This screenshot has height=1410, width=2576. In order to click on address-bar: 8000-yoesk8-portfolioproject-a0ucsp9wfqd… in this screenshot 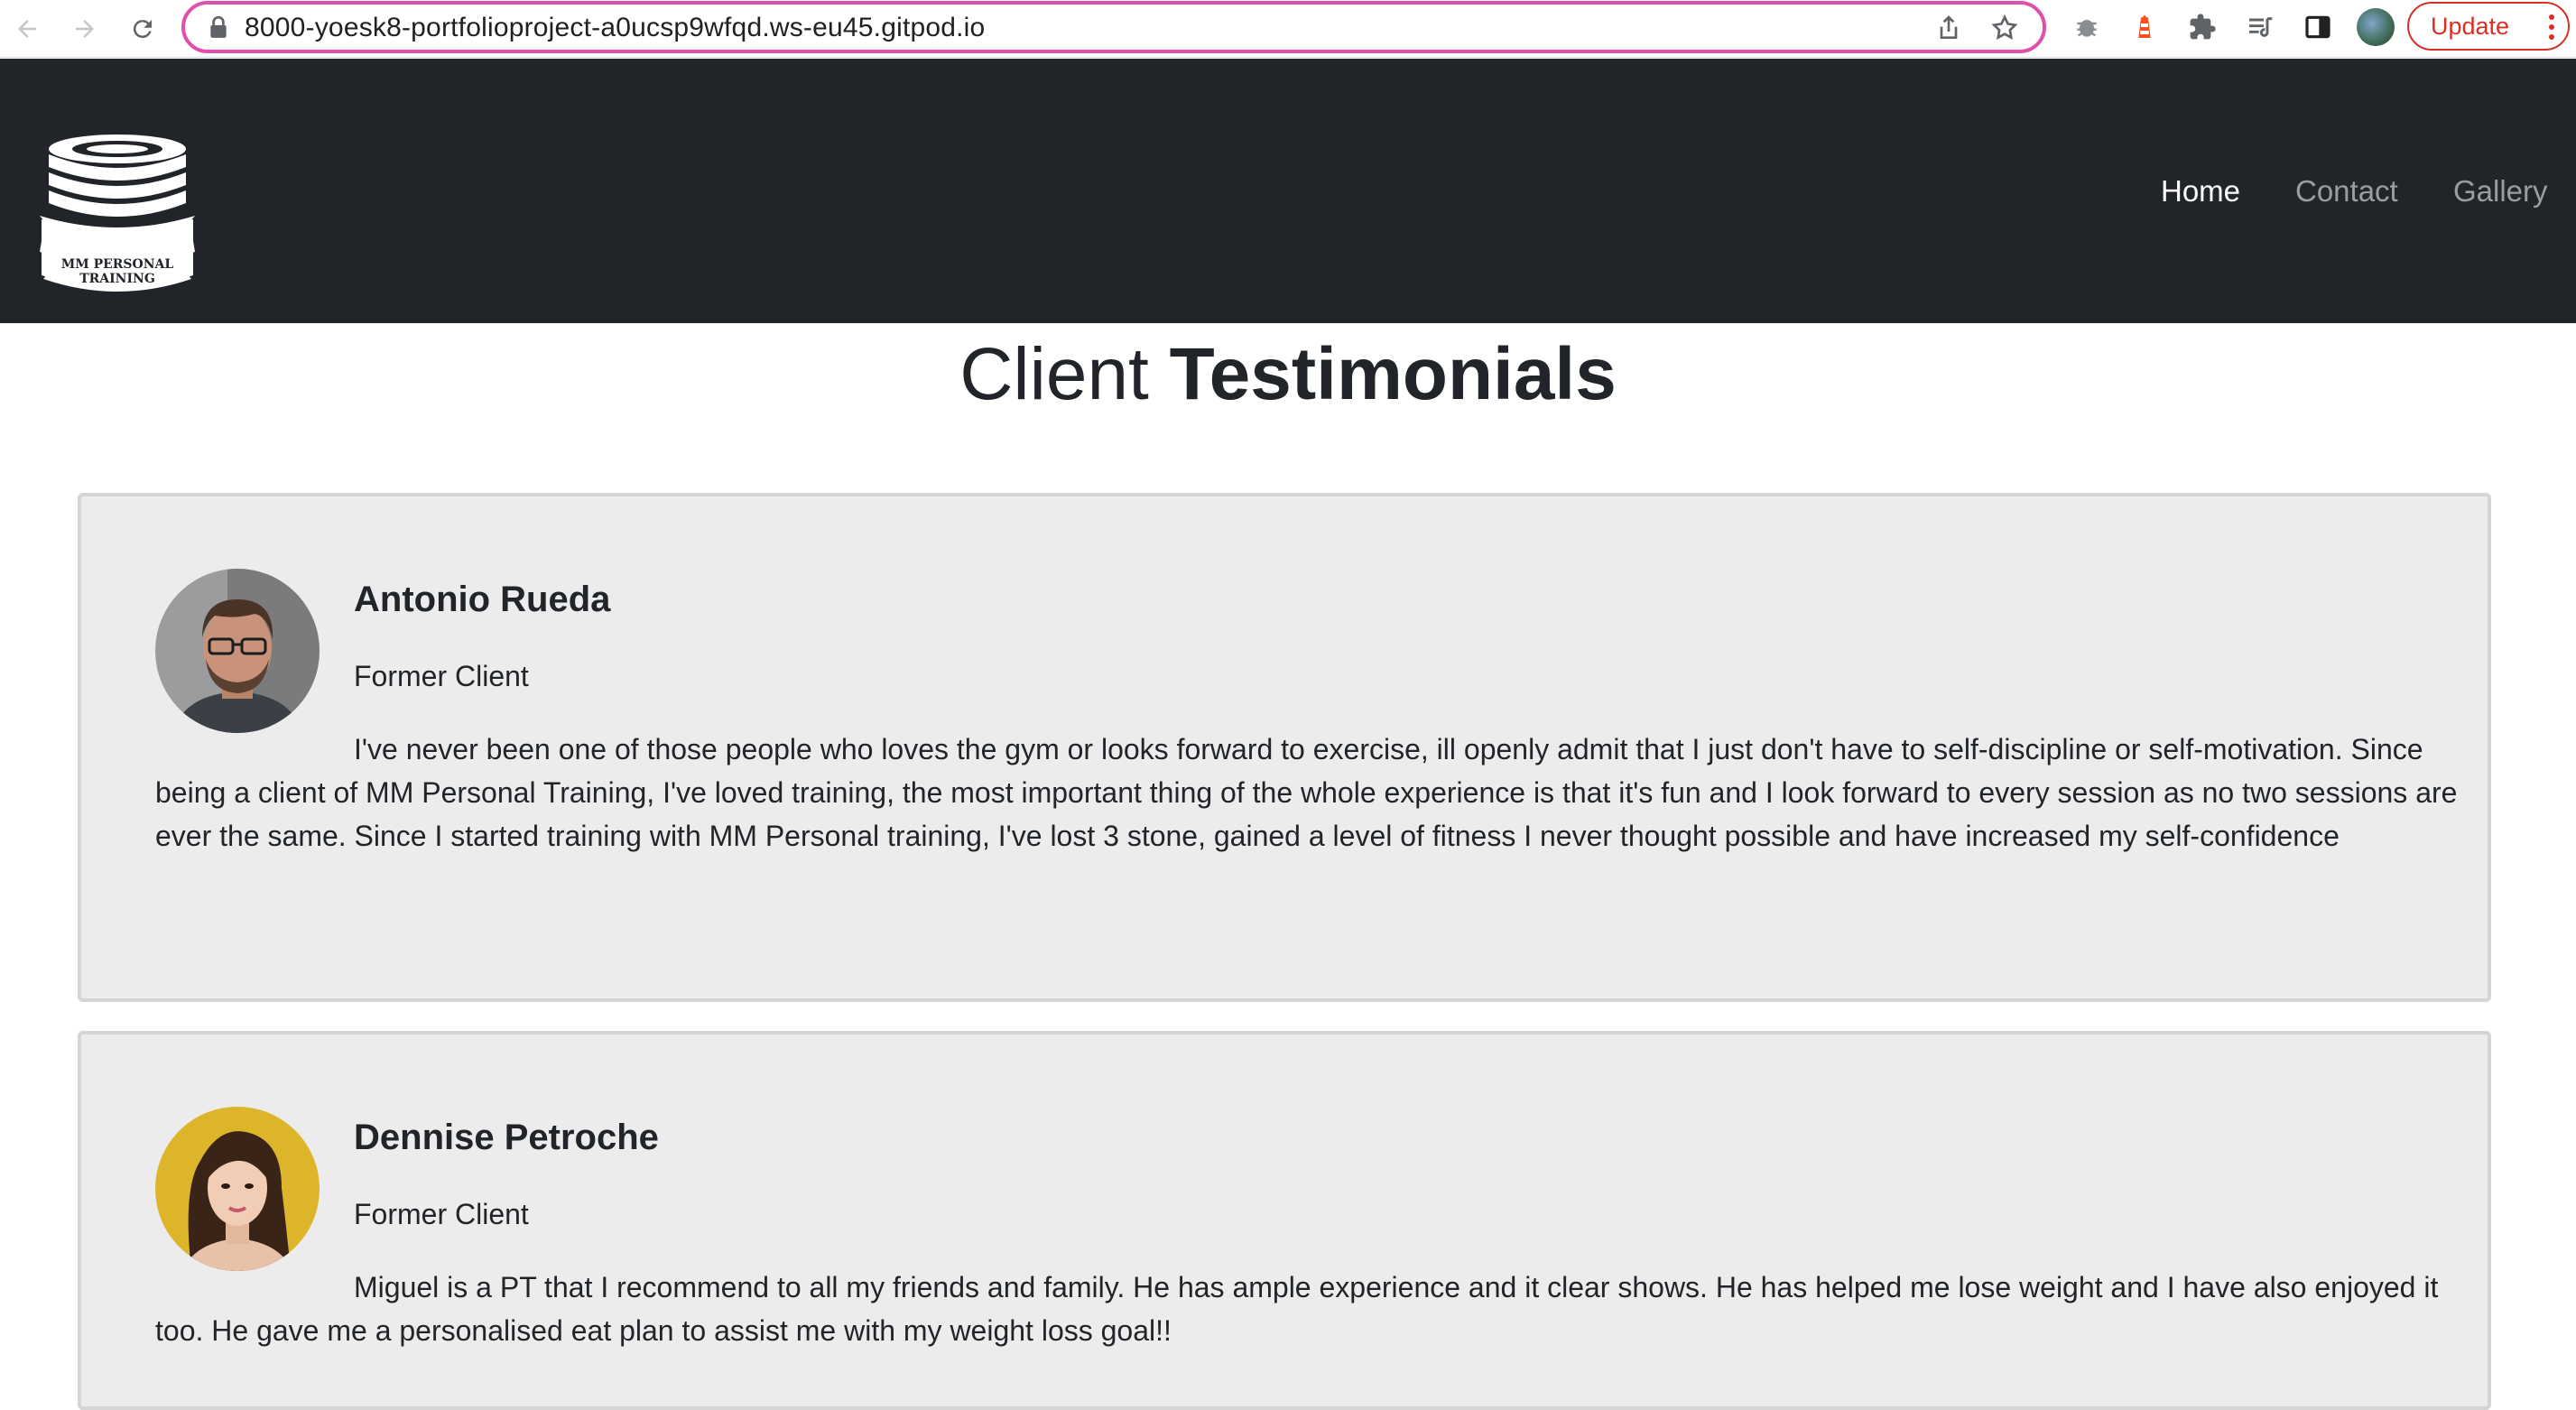, I will do `click(1113, 27)`.